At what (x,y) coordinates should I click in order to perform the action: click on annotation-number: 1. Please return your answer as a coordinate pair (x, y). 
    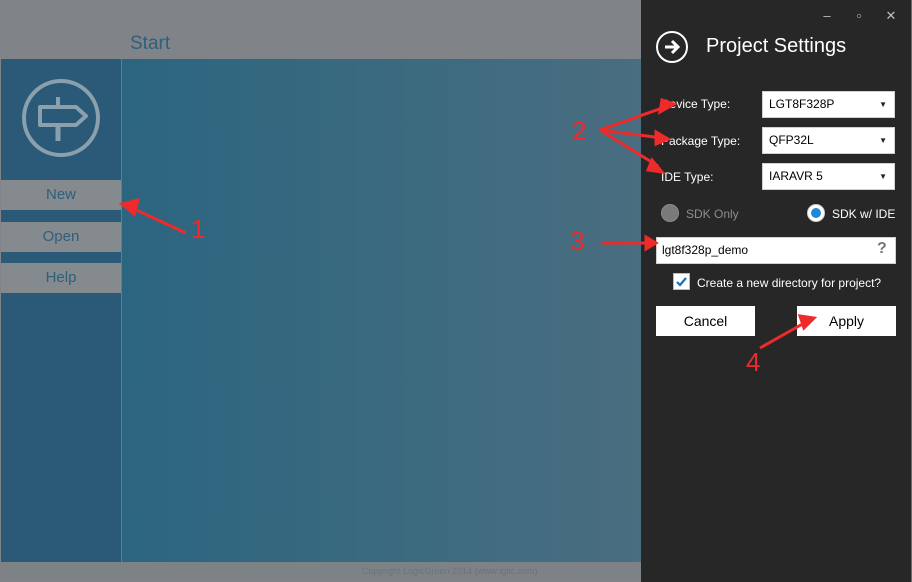
    Looking at the image, I should click on (198, 229).